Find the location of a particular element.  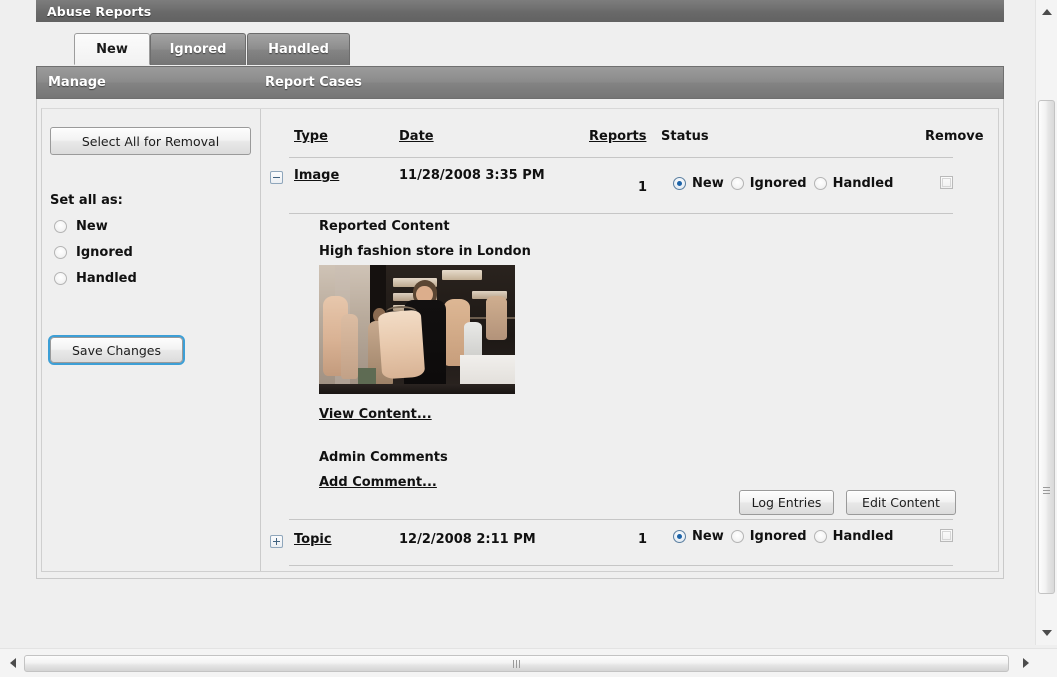

row-type-link: Image is located at coordinates (316, 175).